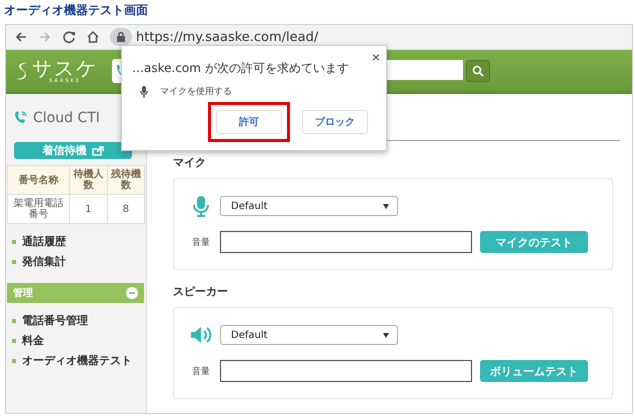 Image resolution: width=635 pixels, height=416 pixels. I want to click on section-heading: スピーカー, so click(201, 291).